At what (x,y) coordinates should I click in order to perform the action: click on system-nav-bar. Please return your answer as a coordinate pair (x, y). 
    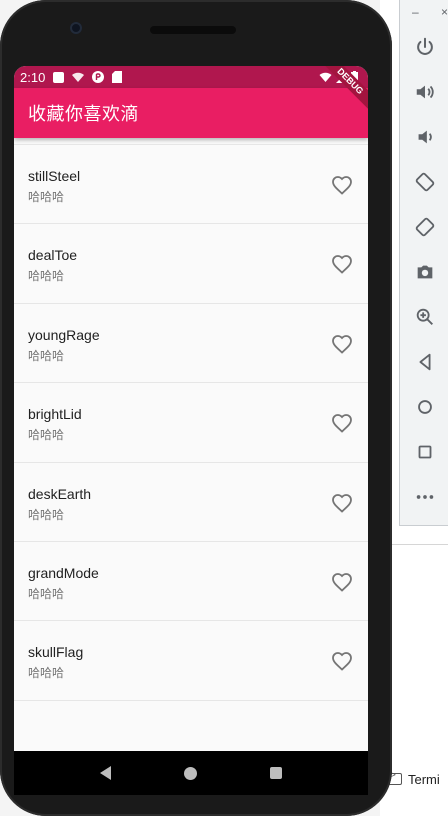
    Looking at the image, I should click on (191, 773).